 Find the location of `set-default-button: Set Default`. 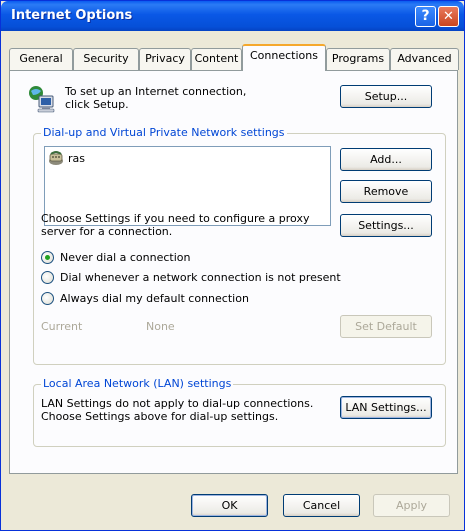

set-default-button: Set Default is located at coordinates (386, 326).